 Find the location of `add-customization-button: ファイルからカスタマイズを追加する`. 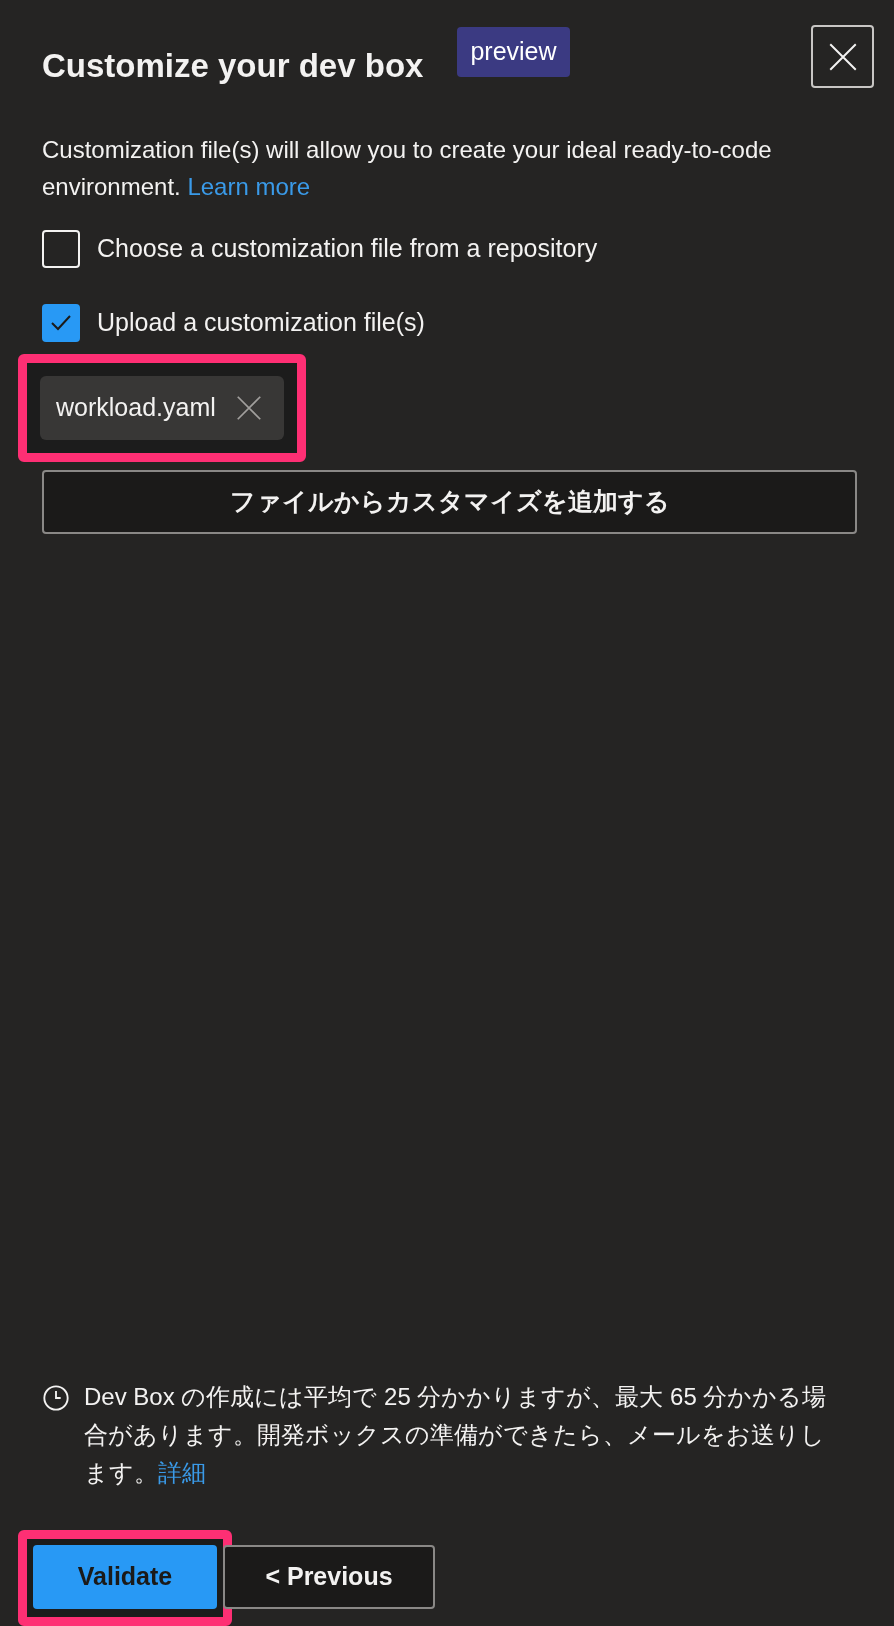

add-customization-button: ファイルからカスタマイズを追加する is located at coordinates (449, 501).